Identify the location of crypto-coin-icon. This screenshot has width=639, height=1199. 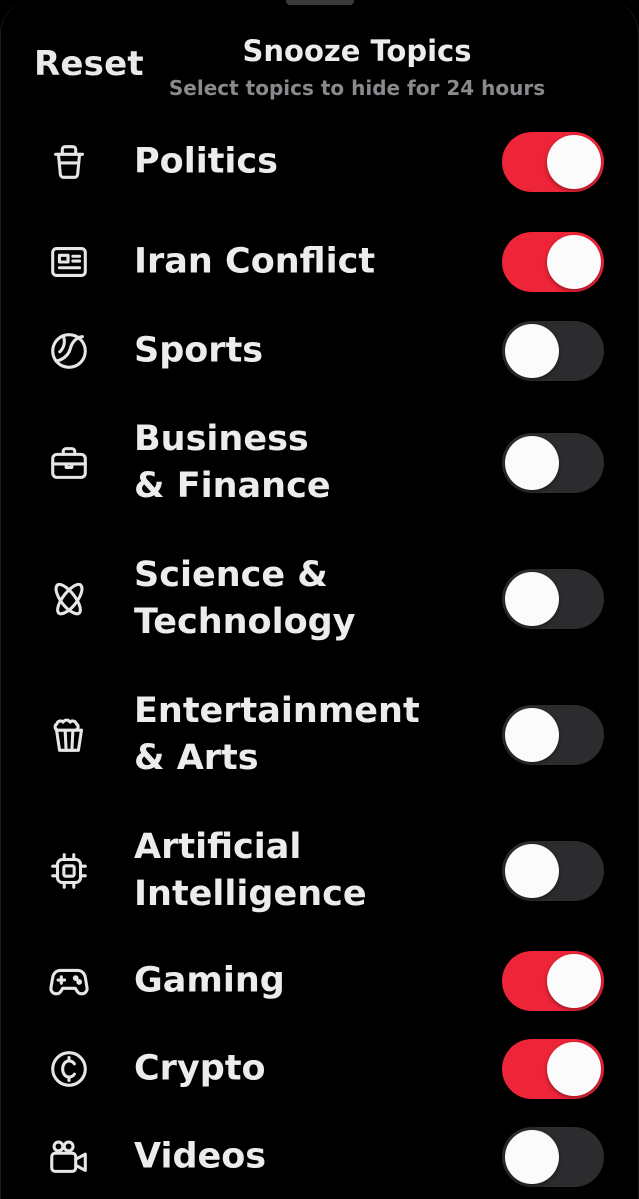
(69, 1069).